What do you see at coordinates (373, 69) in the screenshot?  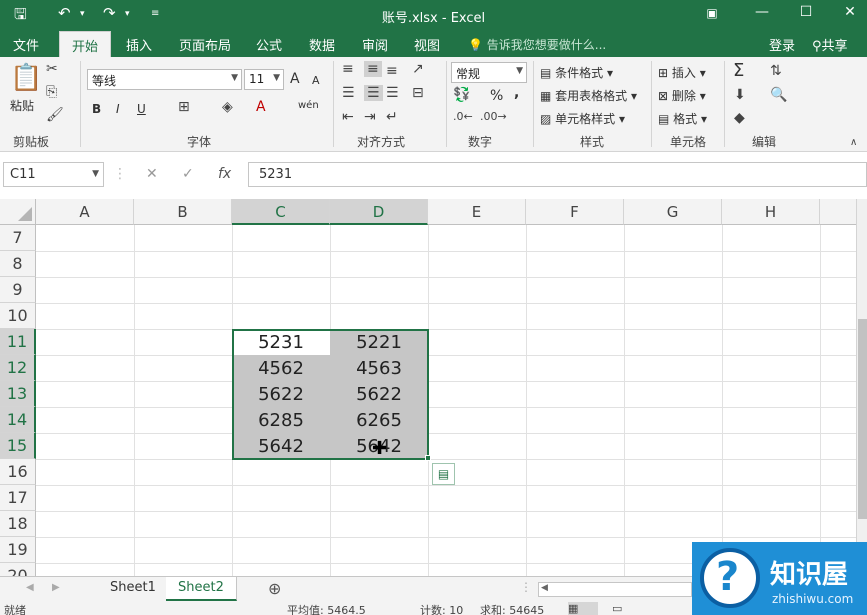 I see `align-middle-icon: ≡` at bounding box center [373, 69].